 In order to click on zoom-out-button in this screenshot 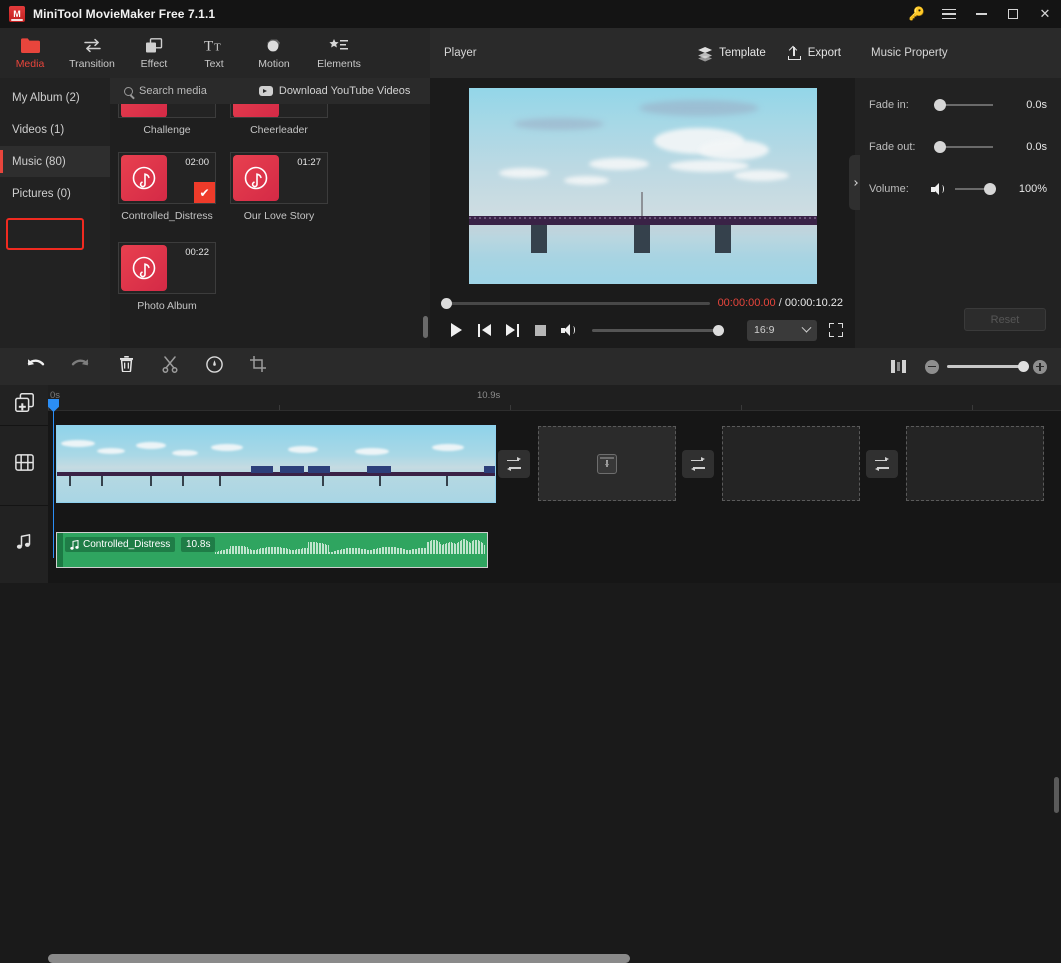, I will do `click(932, 366)`.